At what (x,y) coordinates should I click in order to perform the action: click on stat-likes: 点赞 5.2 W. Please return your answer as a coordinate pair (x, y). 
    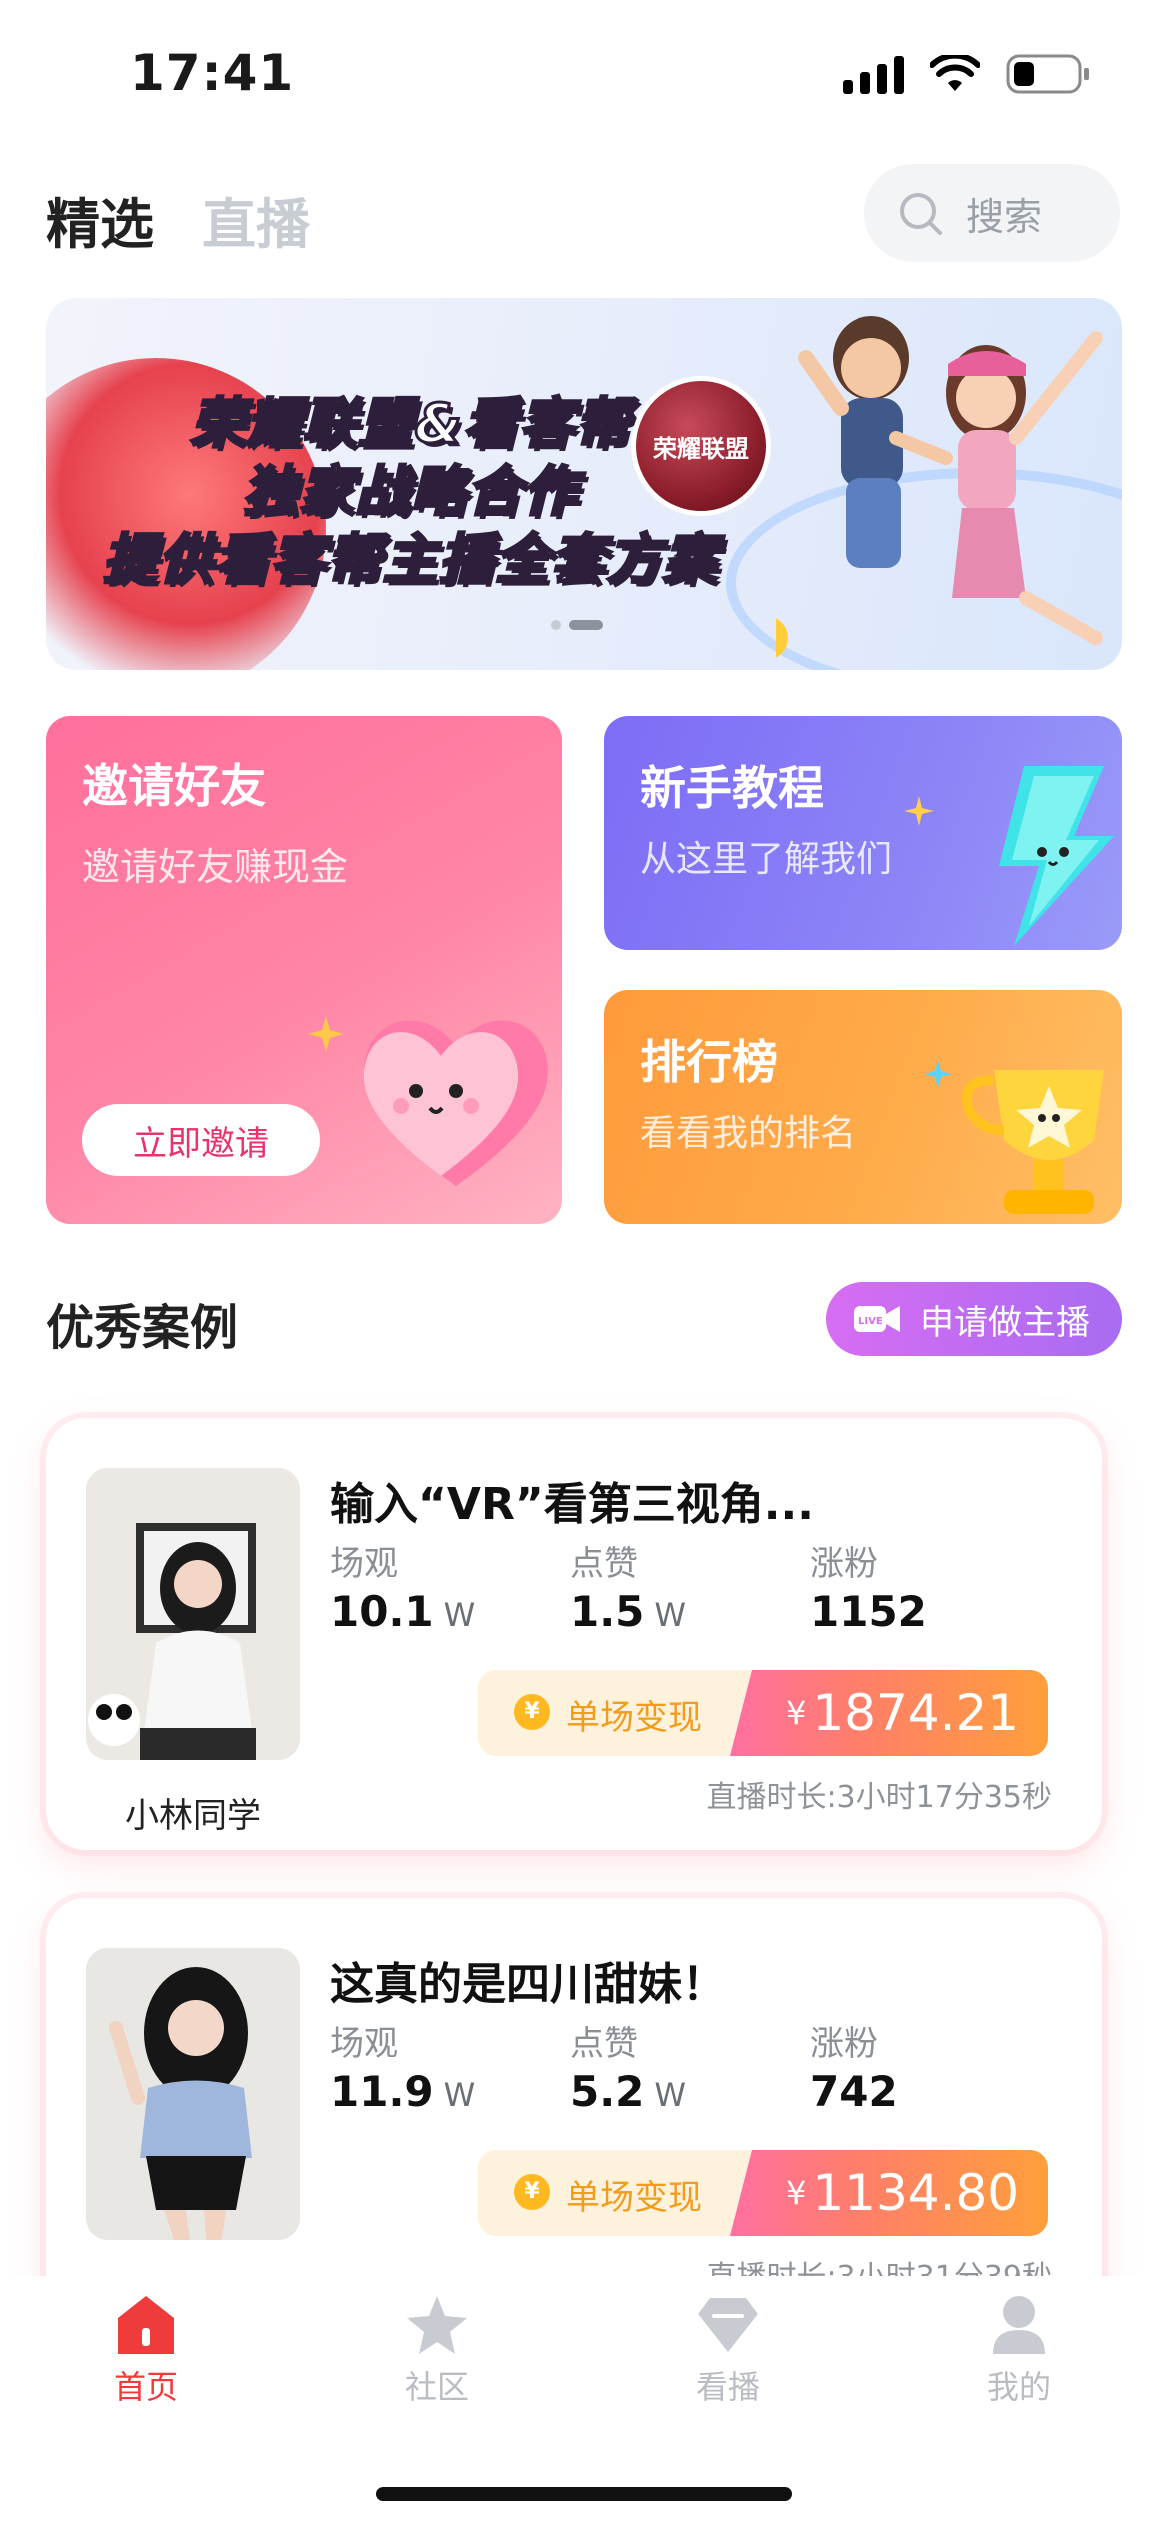
    Looking at the image, I should click on (628, 2066).